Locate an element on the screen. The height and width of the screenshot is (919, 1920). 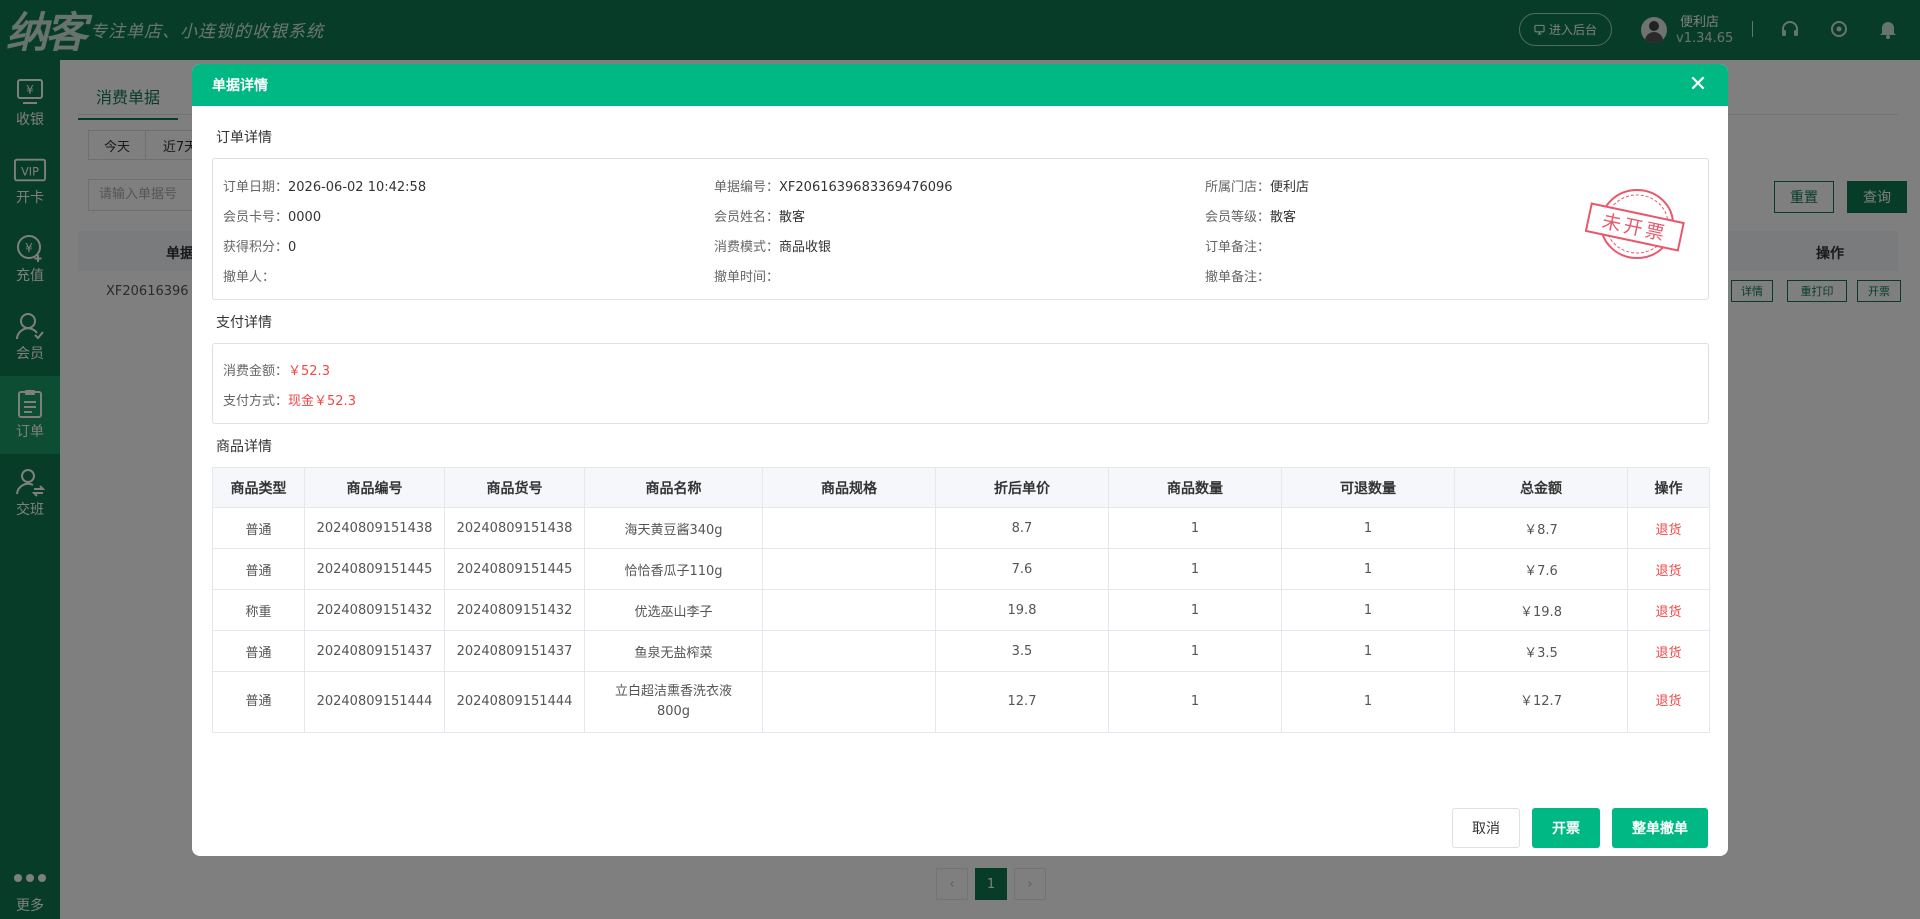
column-header: 折后单价 is located at coordinates (1022, 487).